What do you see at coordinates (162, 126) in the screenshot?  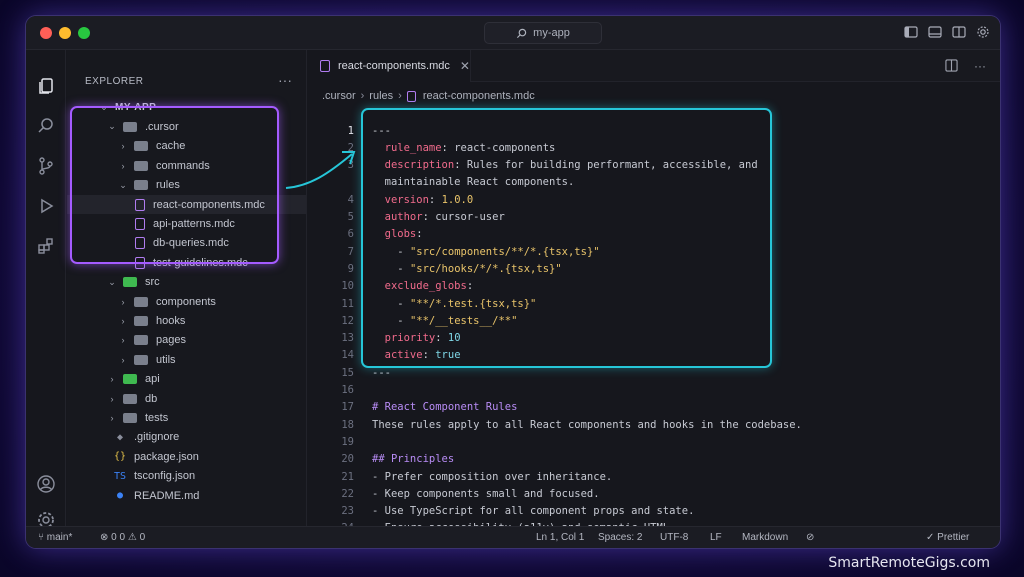 I see `tree-item-label: .cursor` at bounding box center [162, 126].